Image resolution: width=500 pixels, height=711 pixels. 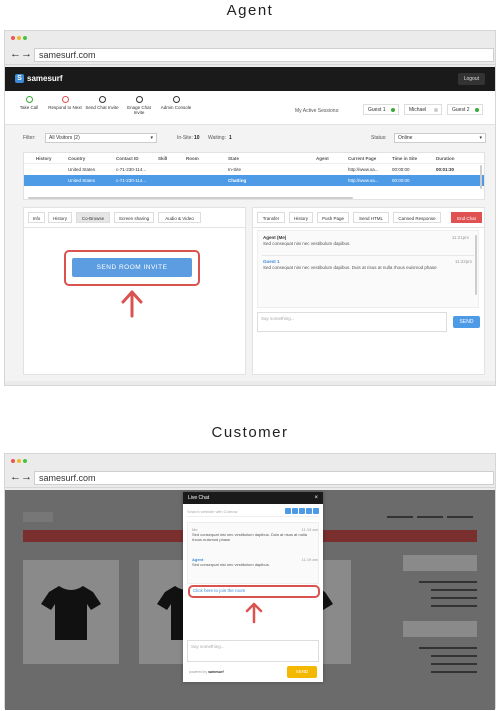 What do you see at coordinates (250, 10) in the screenshot?
I see `agent-section-title: Agent` at bounding box center [250, 10].